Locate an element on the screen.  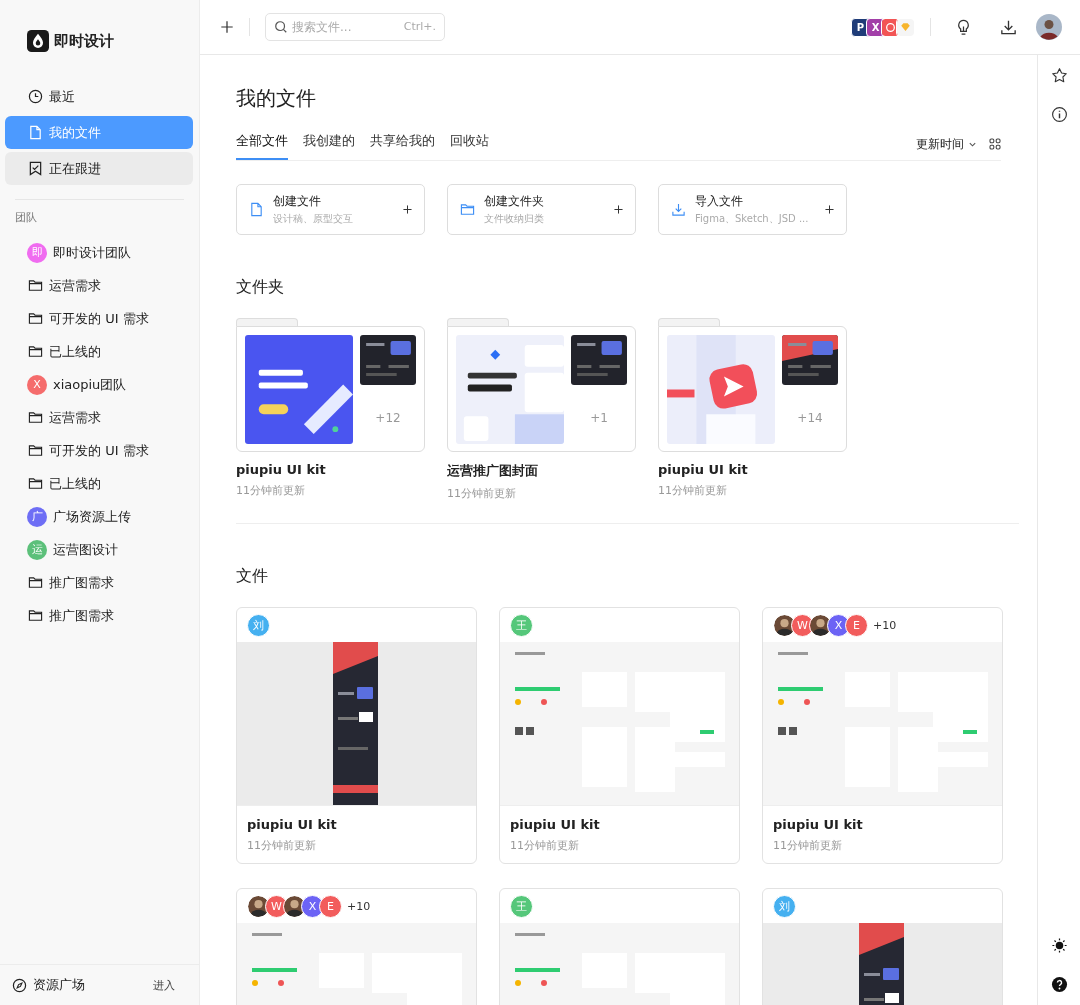
section-heading: 文件夹 is located at coordinates (260, 287).